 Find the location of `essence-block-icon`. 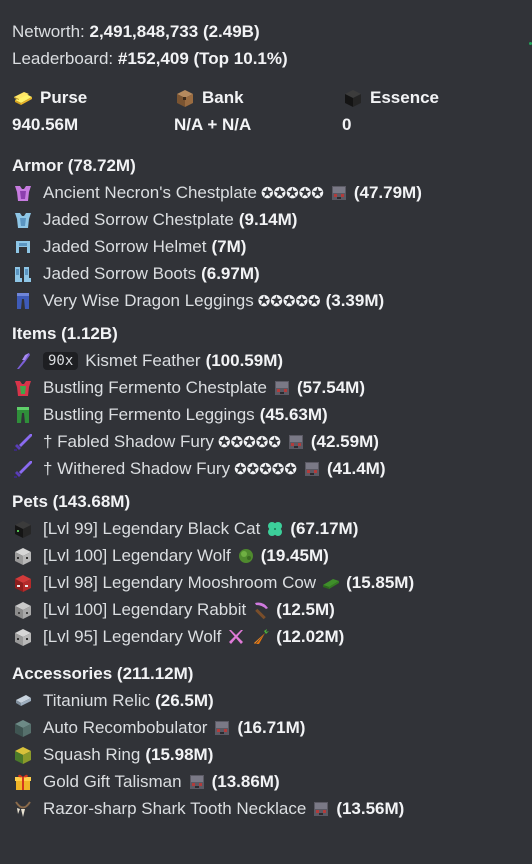

essence-block-icon is located at coordinates (353, 98).